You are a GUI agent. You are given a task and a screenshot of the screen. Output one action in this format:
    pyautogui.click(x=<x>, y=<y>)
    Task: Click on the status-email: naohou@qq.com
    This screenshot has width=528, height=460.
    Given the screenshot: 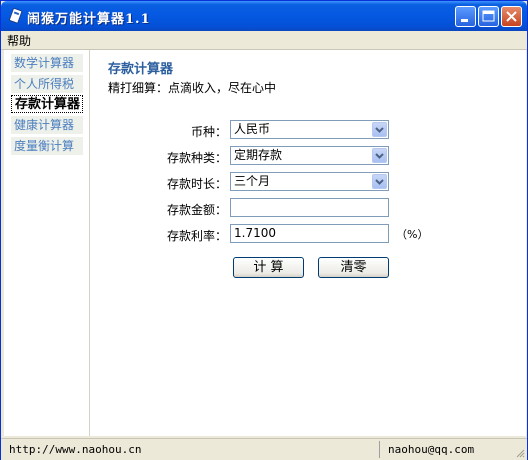 What is the action you would take?
    pyautogui.click(x=431, y=449)
    